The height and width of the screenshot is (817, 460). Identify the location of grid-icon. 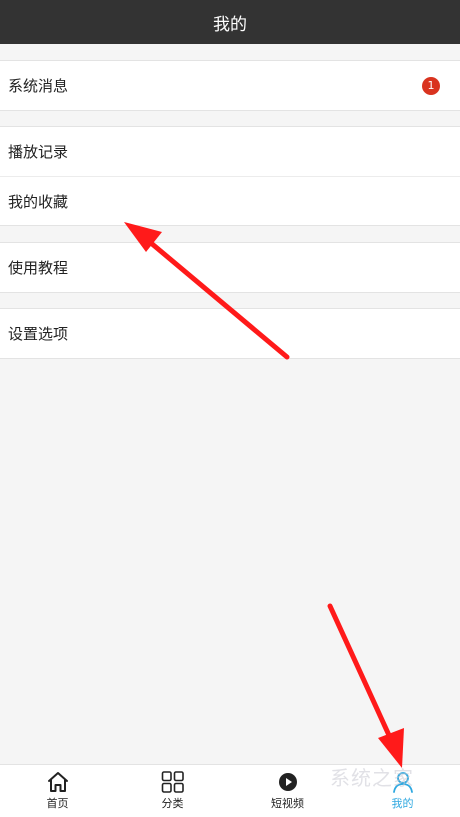
(172, 782).